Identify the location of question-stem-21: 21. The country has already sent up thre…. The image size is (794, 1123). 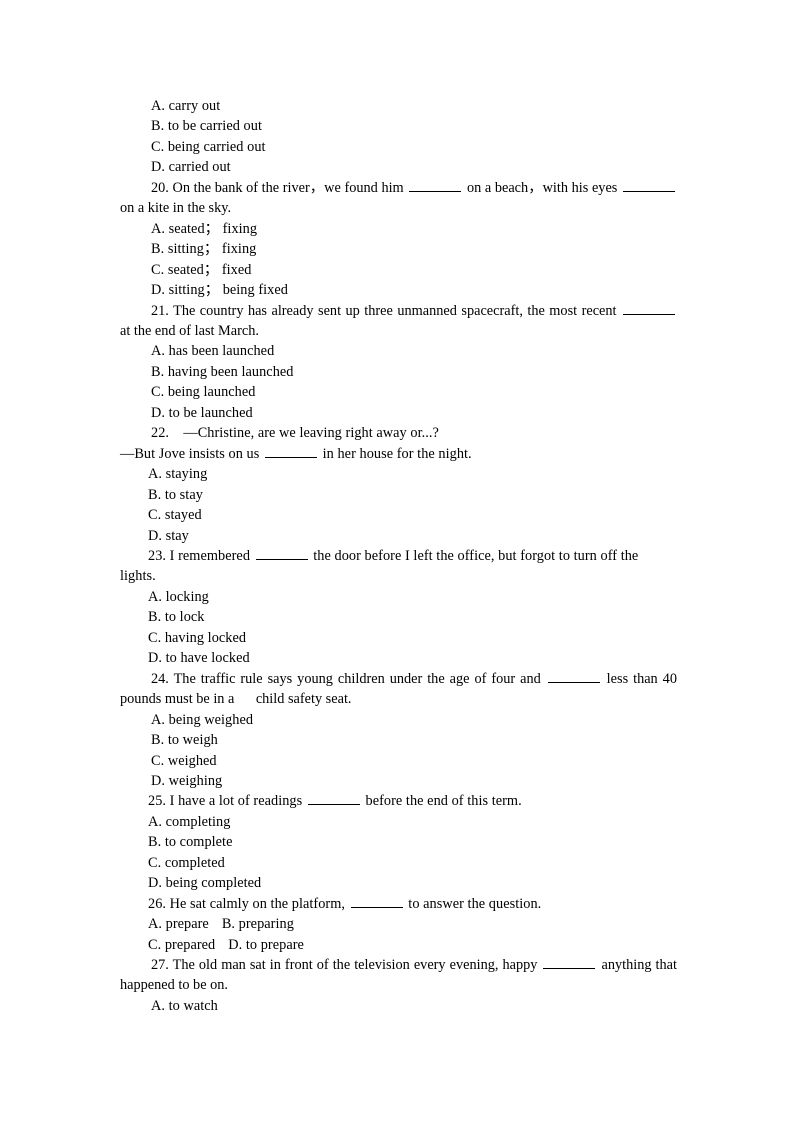
(398, 321).